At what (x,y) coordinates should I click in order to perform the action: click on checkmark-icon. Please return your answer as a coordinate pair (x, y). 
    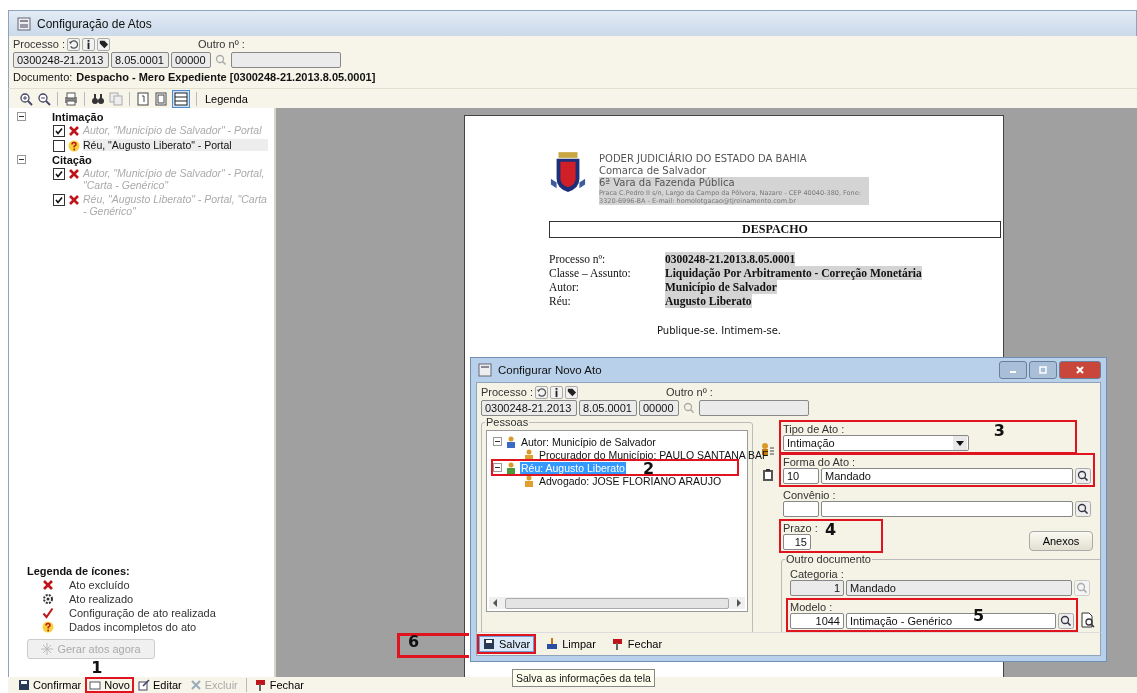
    Looking at the image, I should click on (48, 613).